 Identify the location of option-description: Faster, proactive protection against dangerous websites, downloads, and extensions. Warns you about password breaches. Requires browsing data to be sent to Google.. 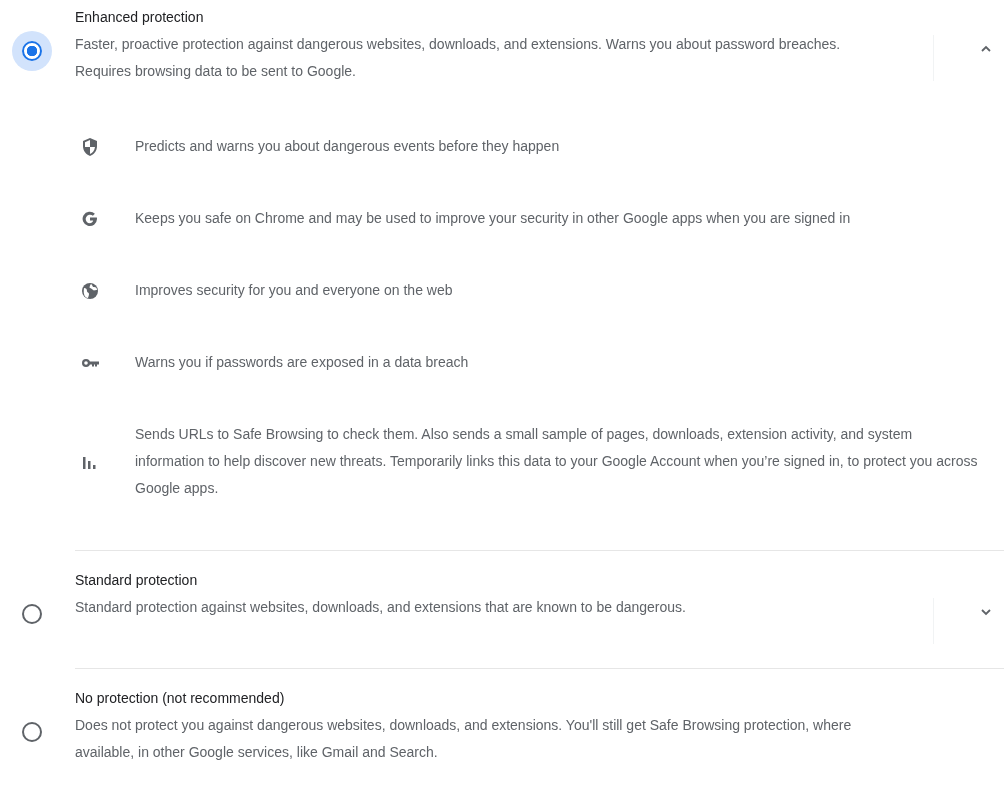
(458, 58).